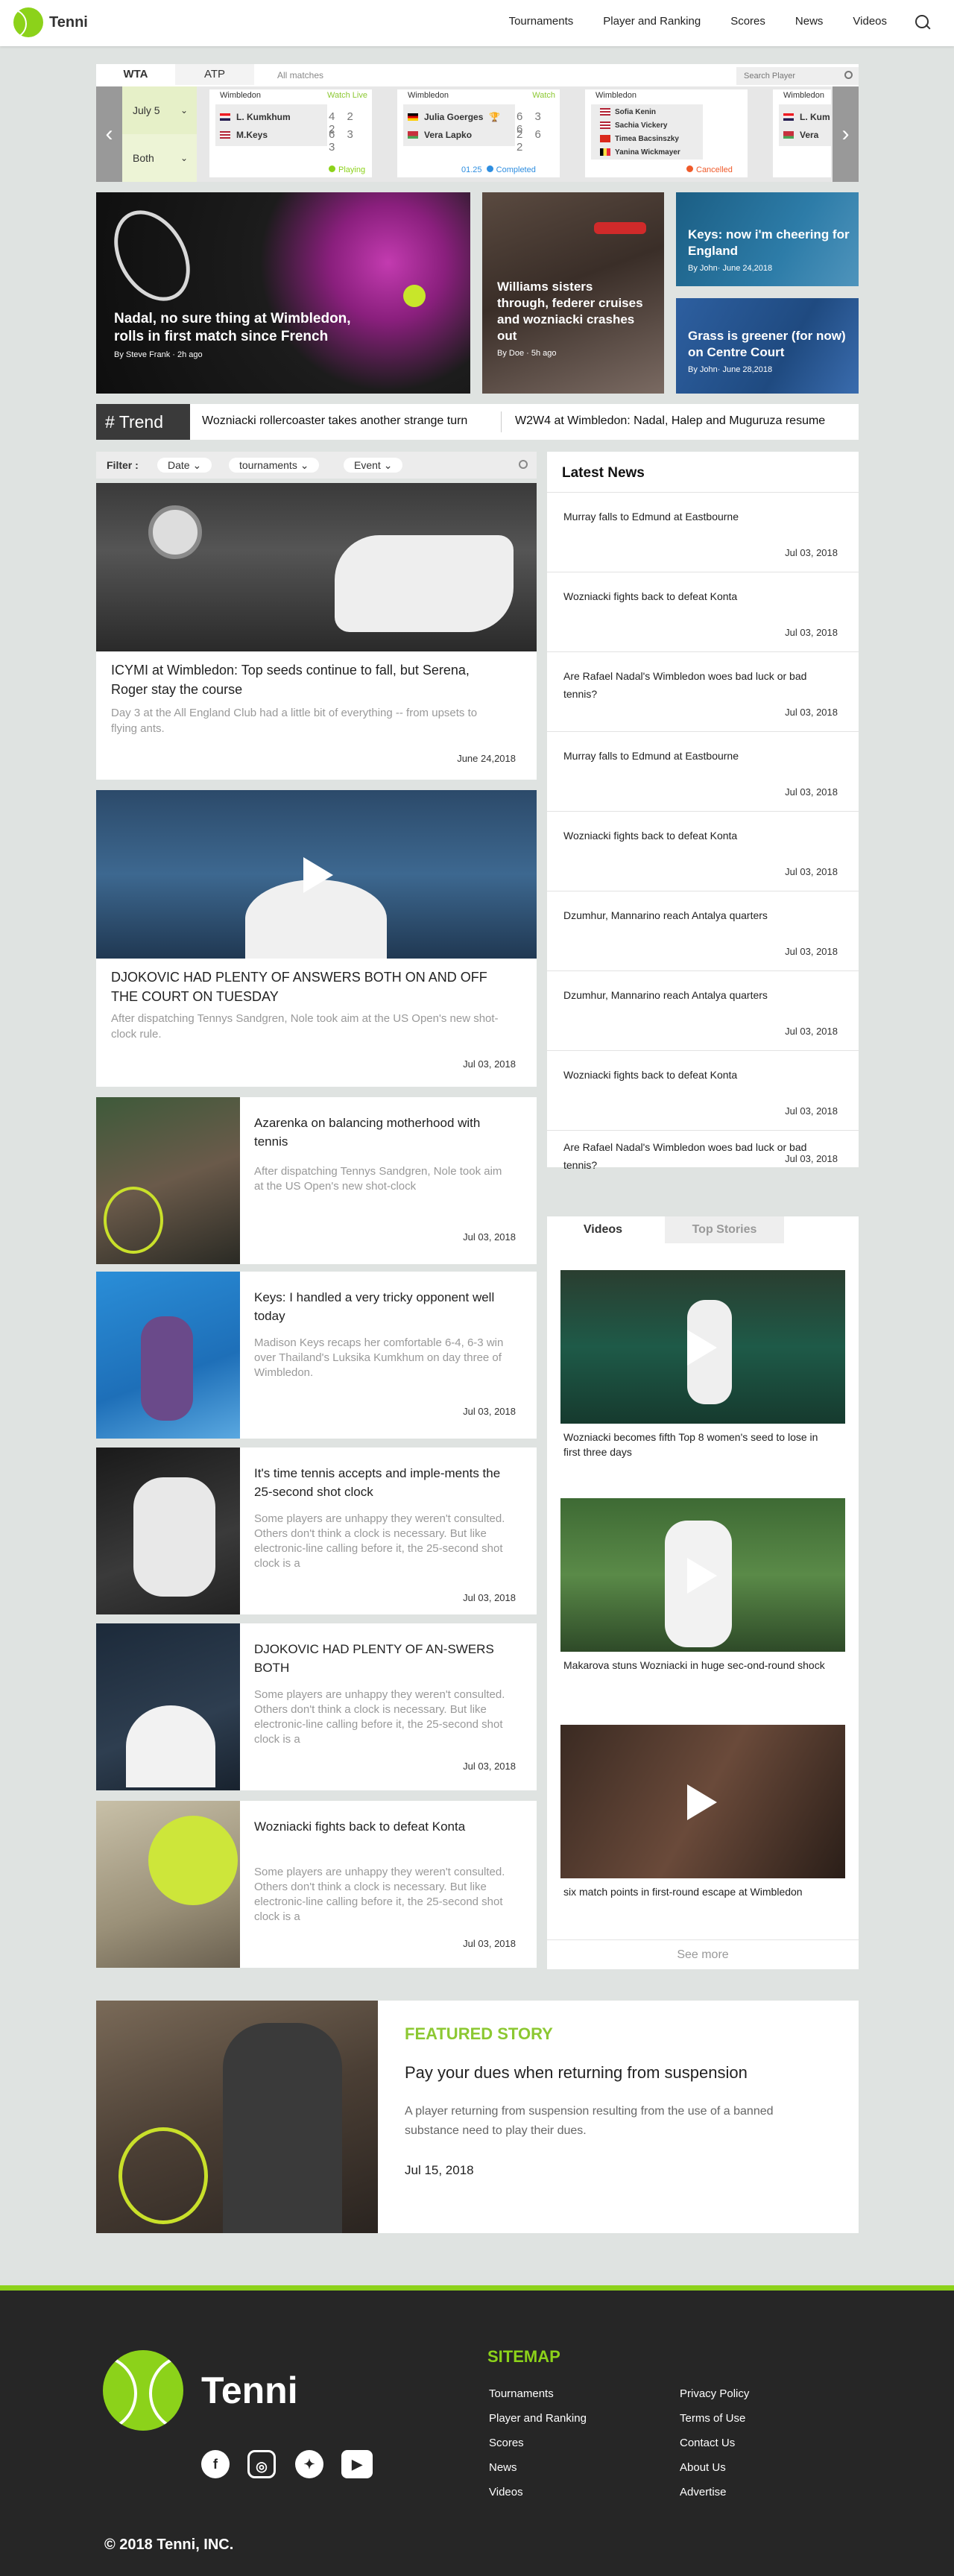 This screenshot has height=2576, width=954. Describe the element at coordinates (490, 1237) in the screenshot. I see `article-date: Jul 03, 2018` at that location.